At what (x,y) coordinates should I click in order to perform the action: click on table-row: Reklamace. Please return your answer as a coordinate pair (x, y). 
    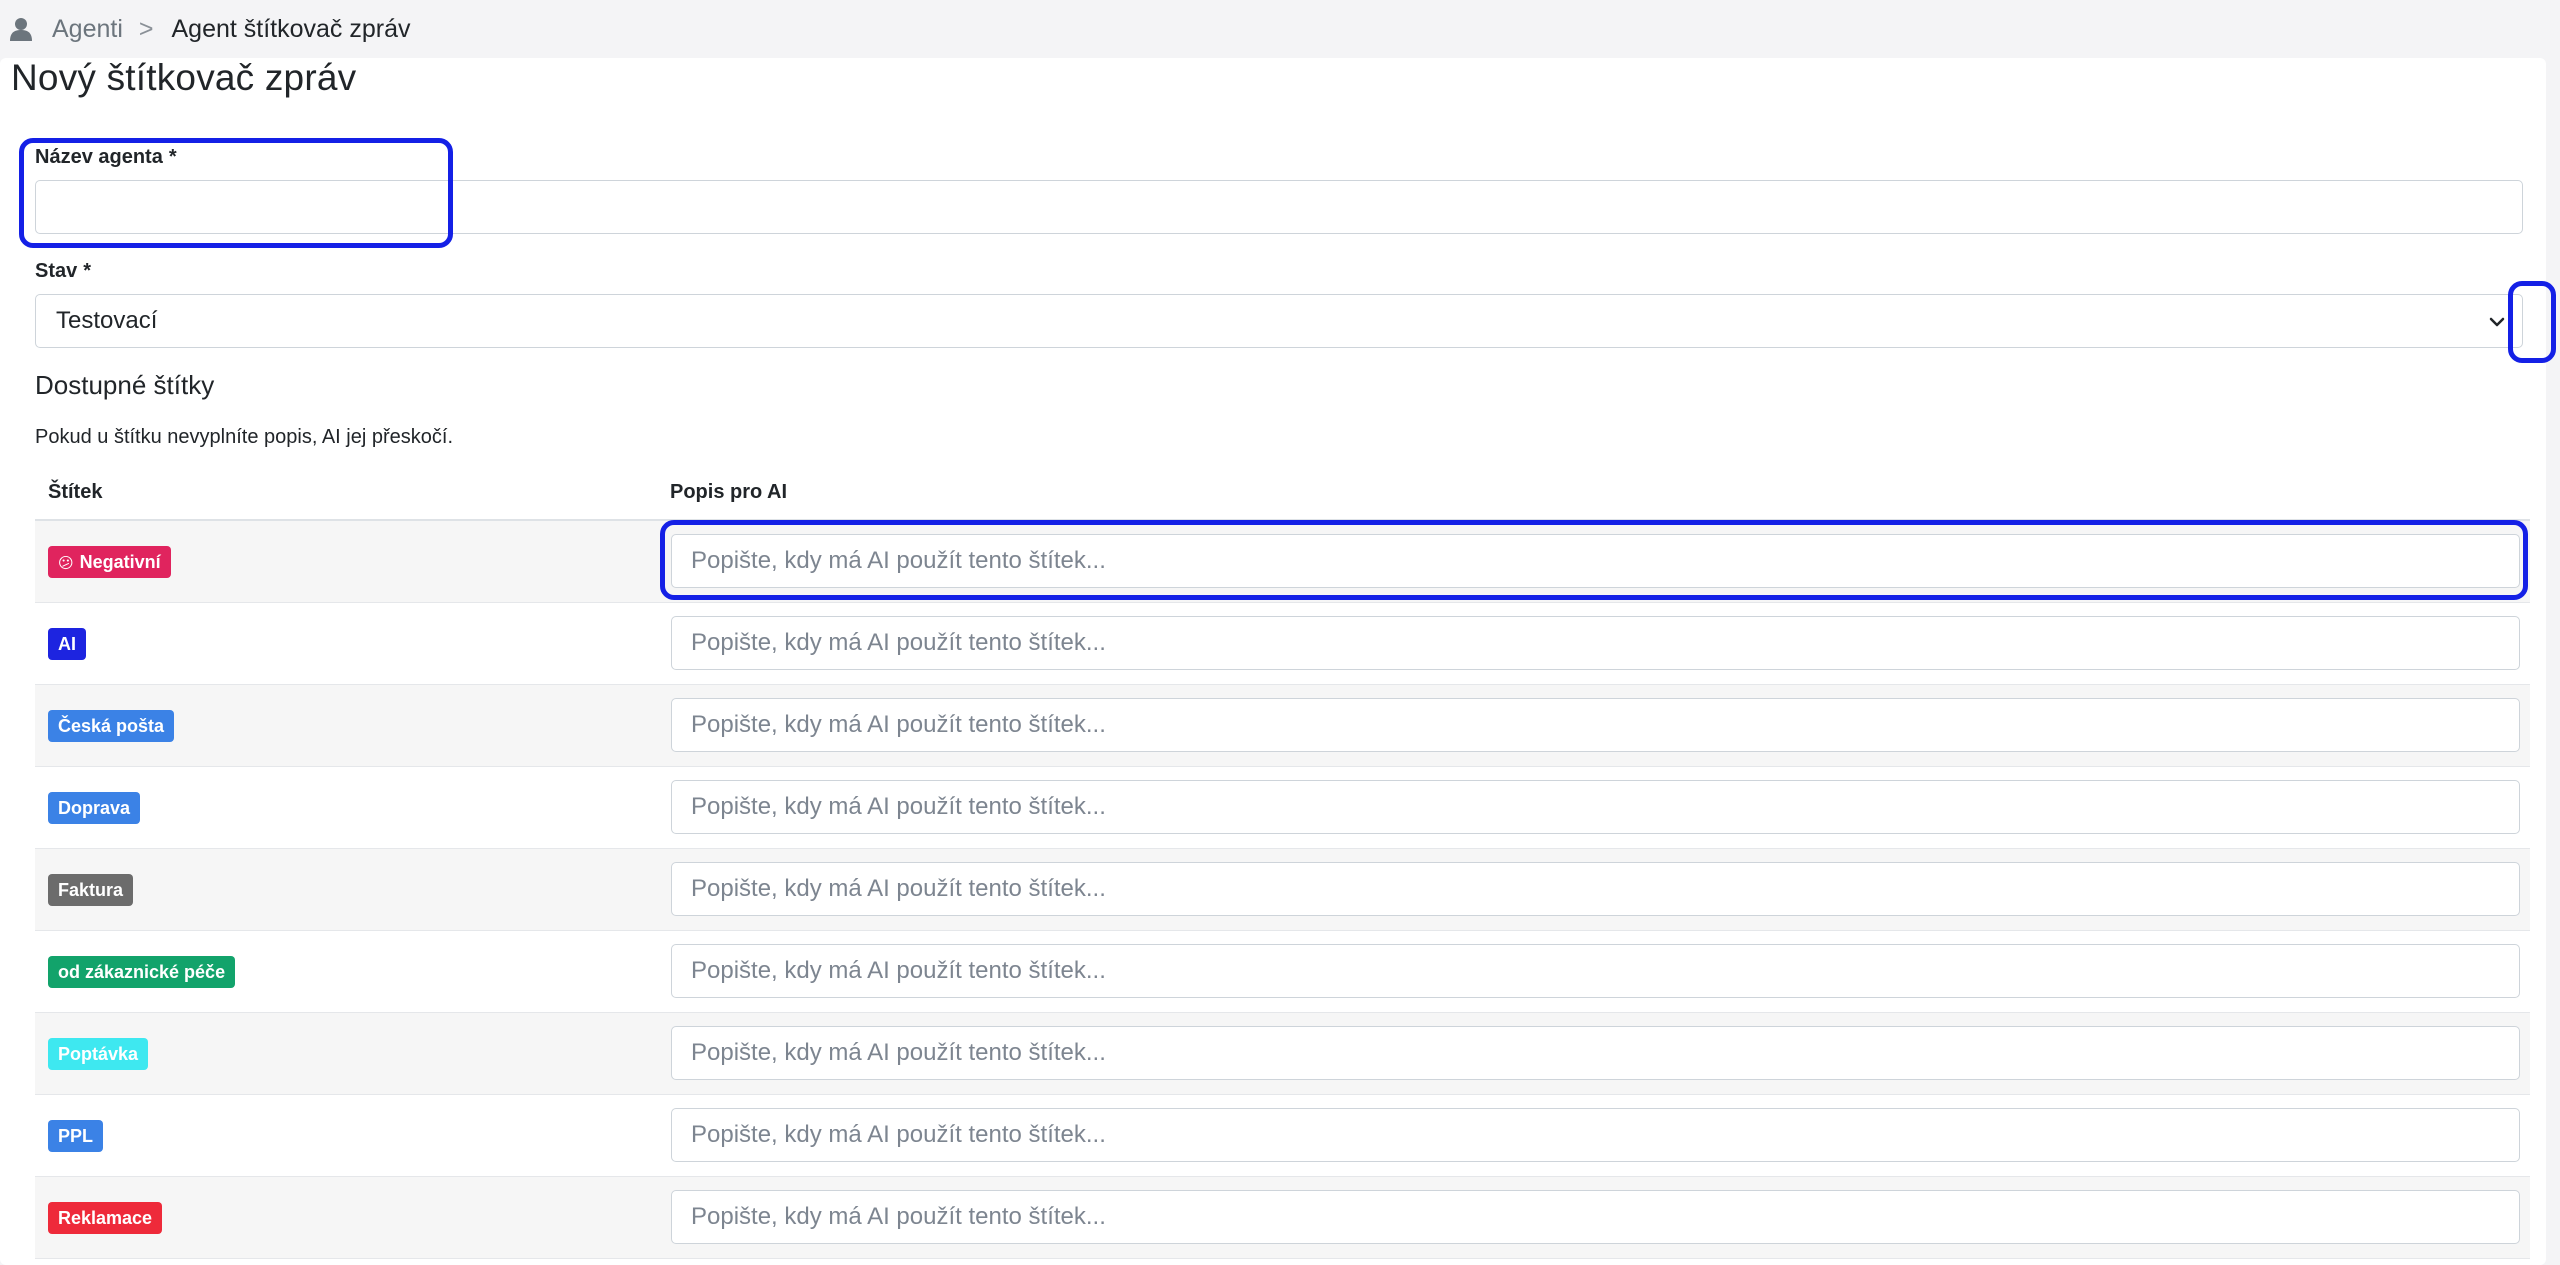
    Looking at the image, I should click on (1282, 1218).